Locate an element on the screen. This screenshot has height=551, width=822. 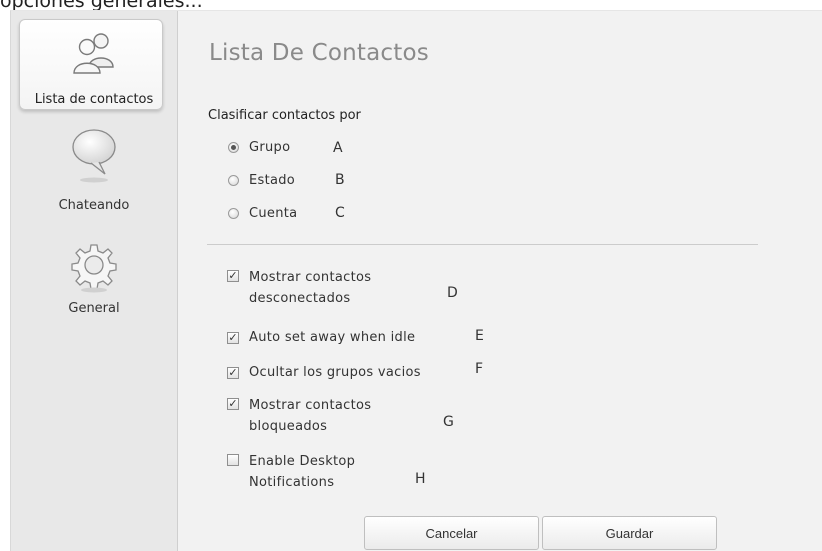
sidebar-item-contact-list: Lista de contactos is located at coordinates (94, 65).